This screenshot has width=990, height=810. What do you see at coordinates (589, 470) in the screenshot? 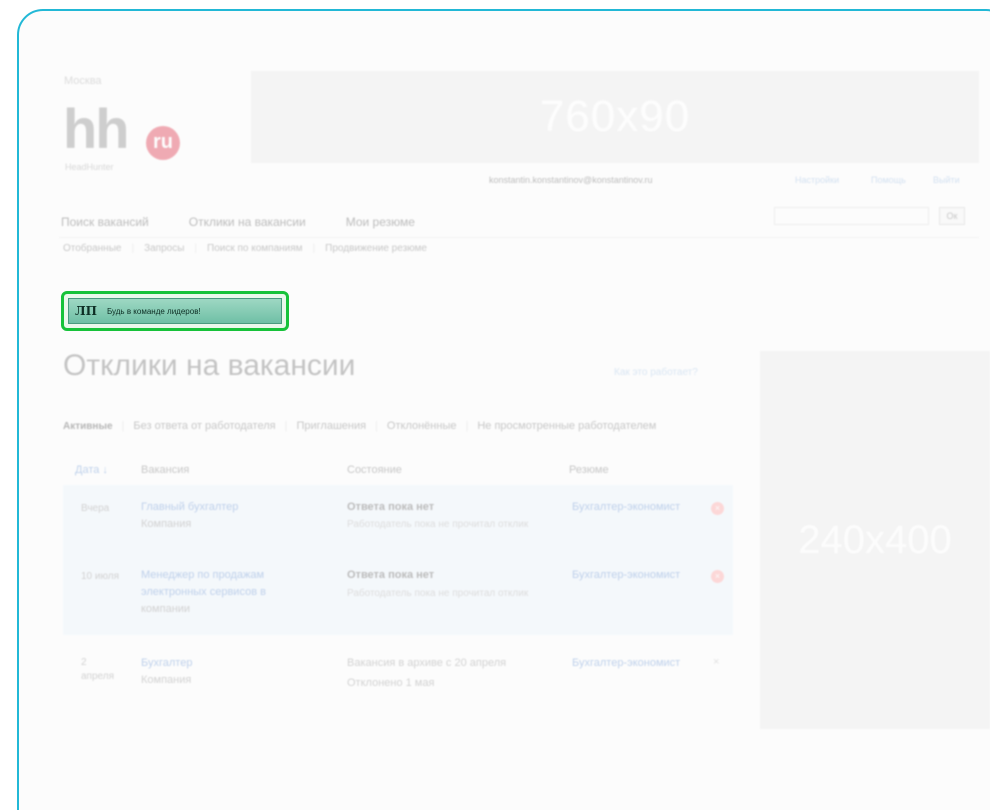
I see `column-header-resume: Резюме` at bounding box center [589, 470].